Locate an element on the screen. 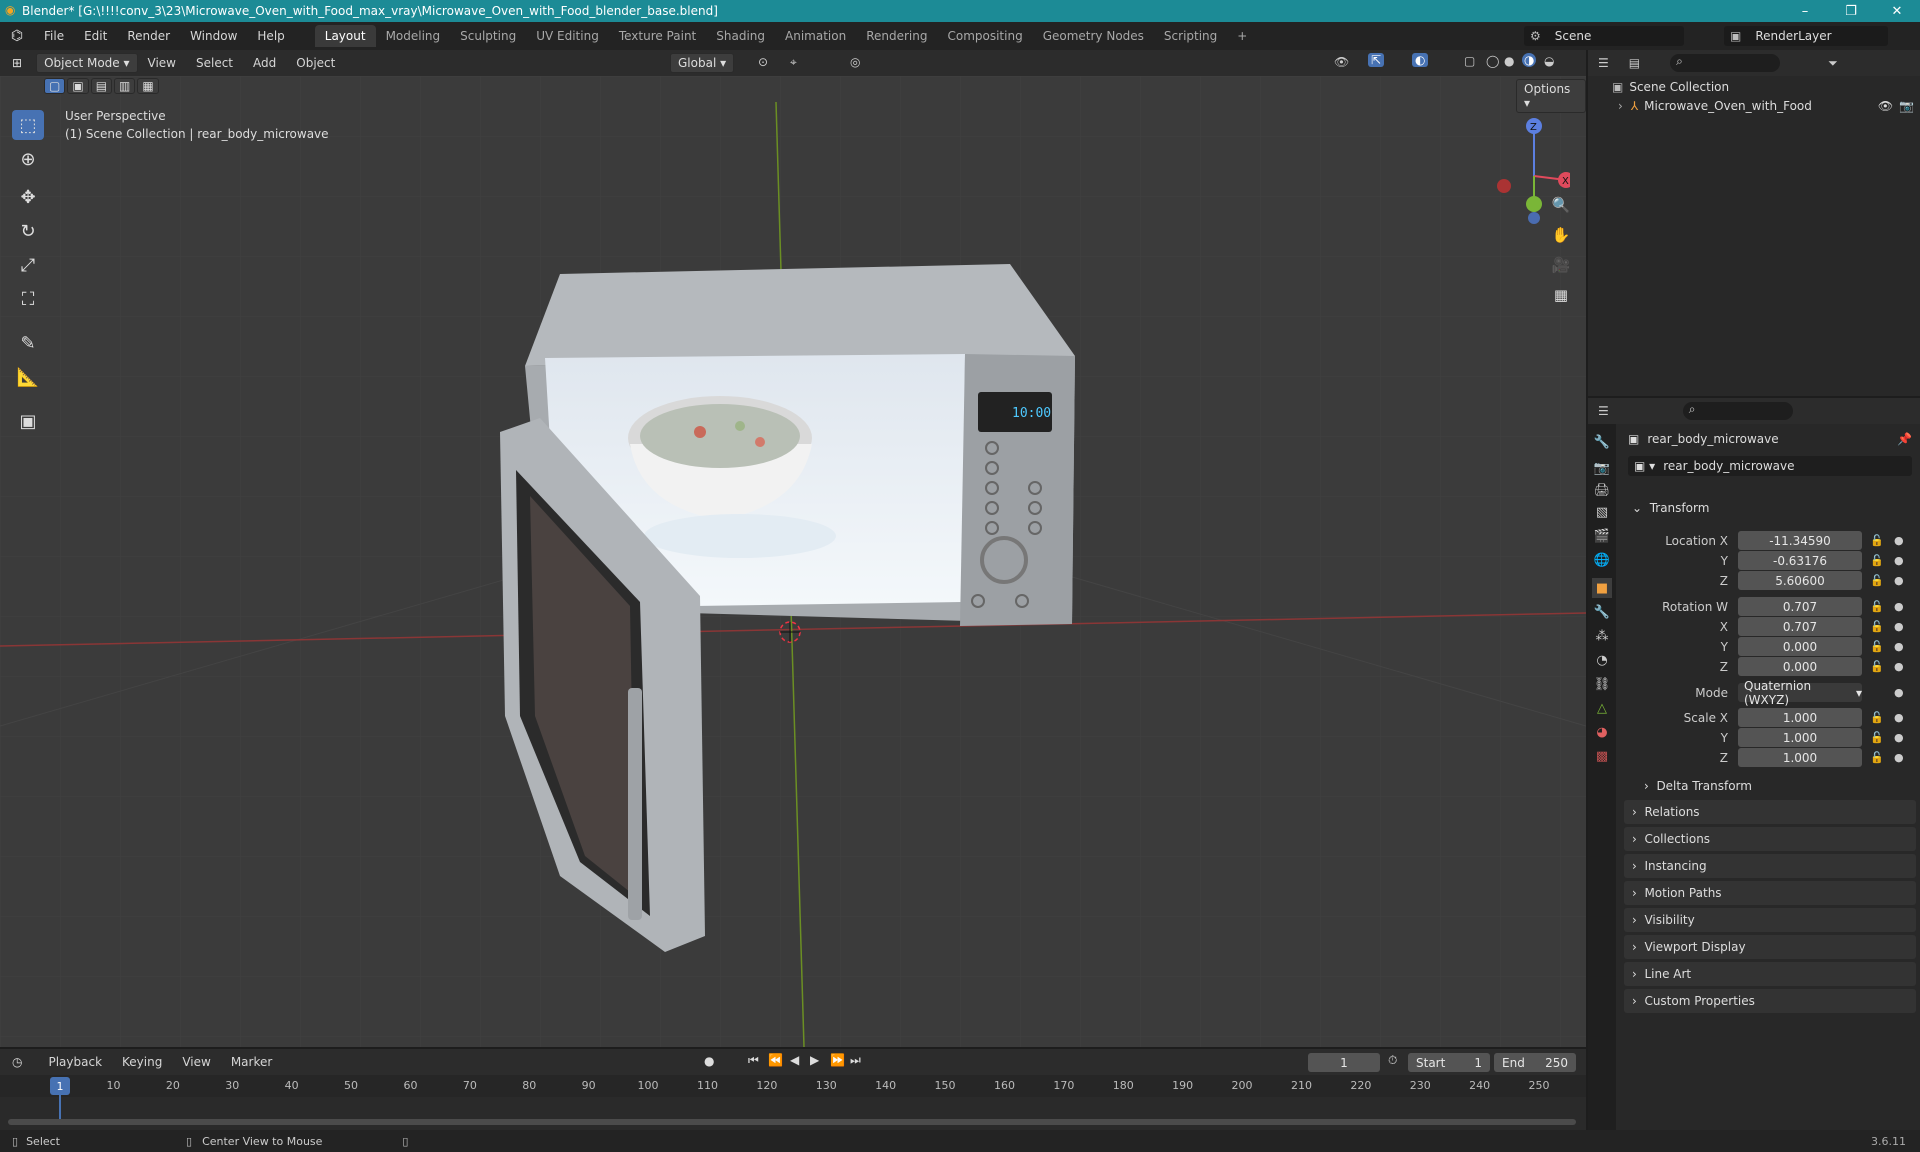 Image resolution: width=1920 pixels, height=1152 pixels. viewport-menu-view: View is located at coordinates (162, 63).